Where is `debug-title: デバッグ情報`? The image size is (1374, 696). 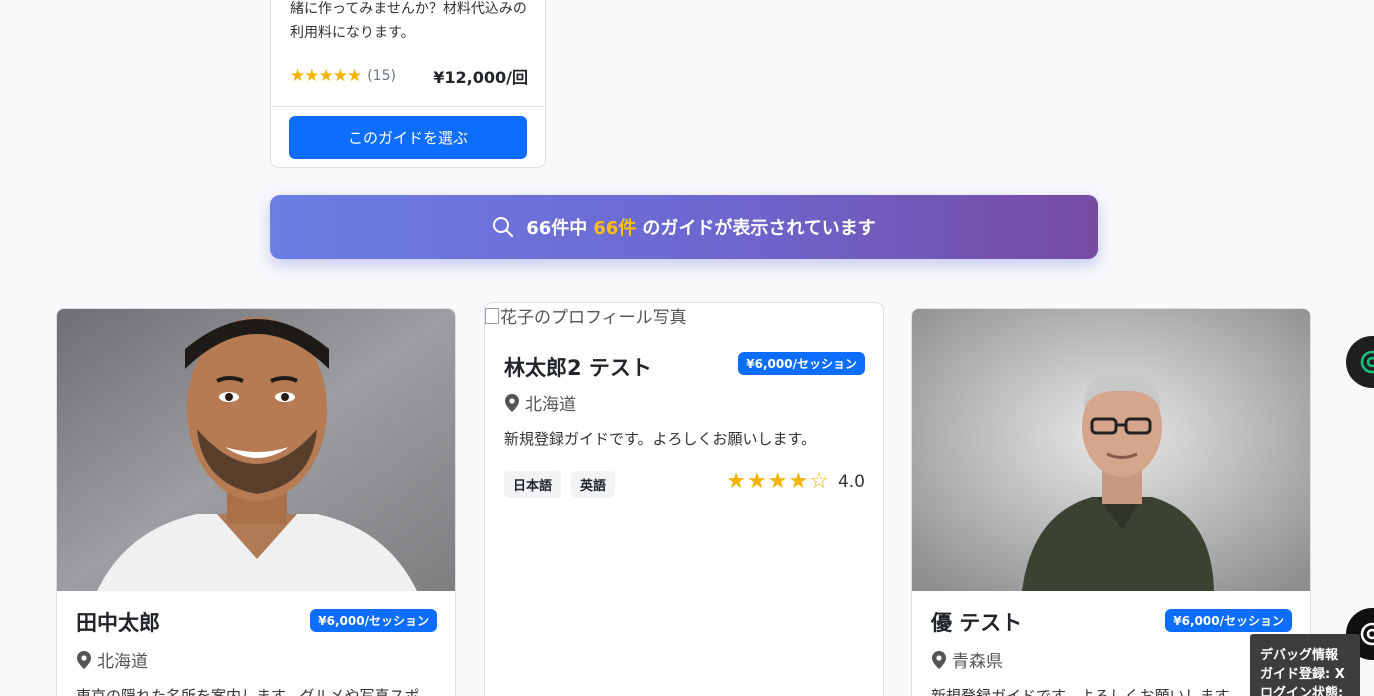
debug-title: デバッグ情報 is located at coordinates (1299, 655).